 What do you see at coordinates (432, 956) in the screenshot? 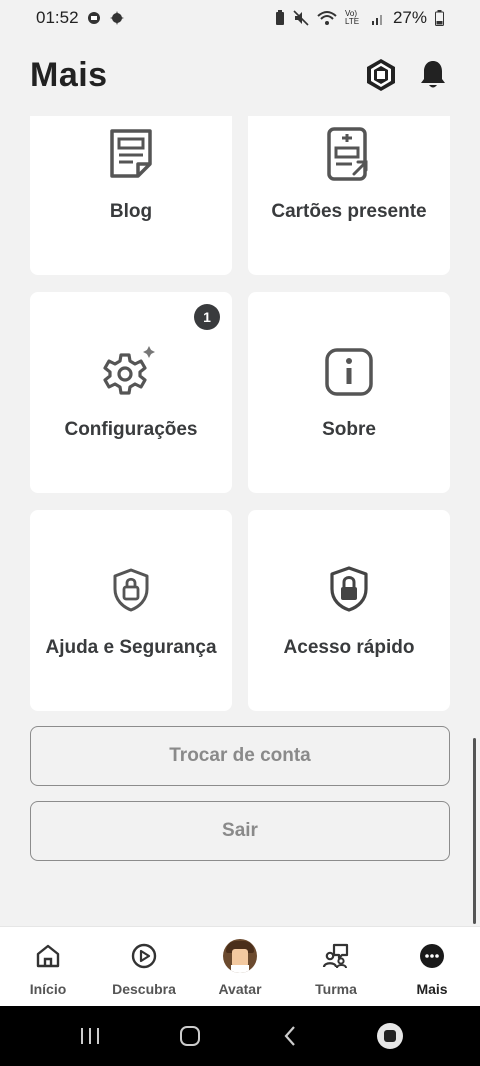
I see `more-dots-icon` at bounding box center [432, 956].